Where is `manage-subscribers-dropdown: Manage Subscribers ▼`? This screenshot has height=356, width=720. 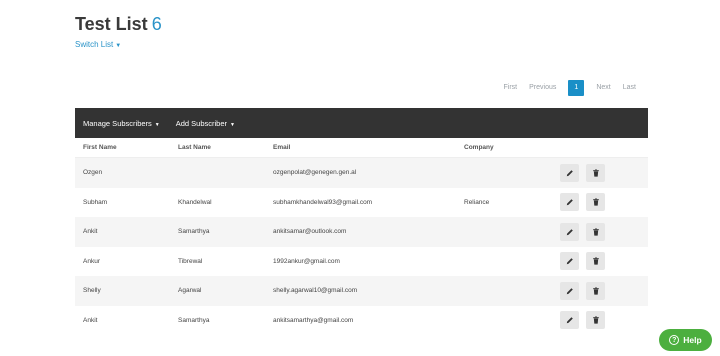 manage-subscribers-dropdown: Manage Subscribers ▼ is located at coordinates (121, 123).